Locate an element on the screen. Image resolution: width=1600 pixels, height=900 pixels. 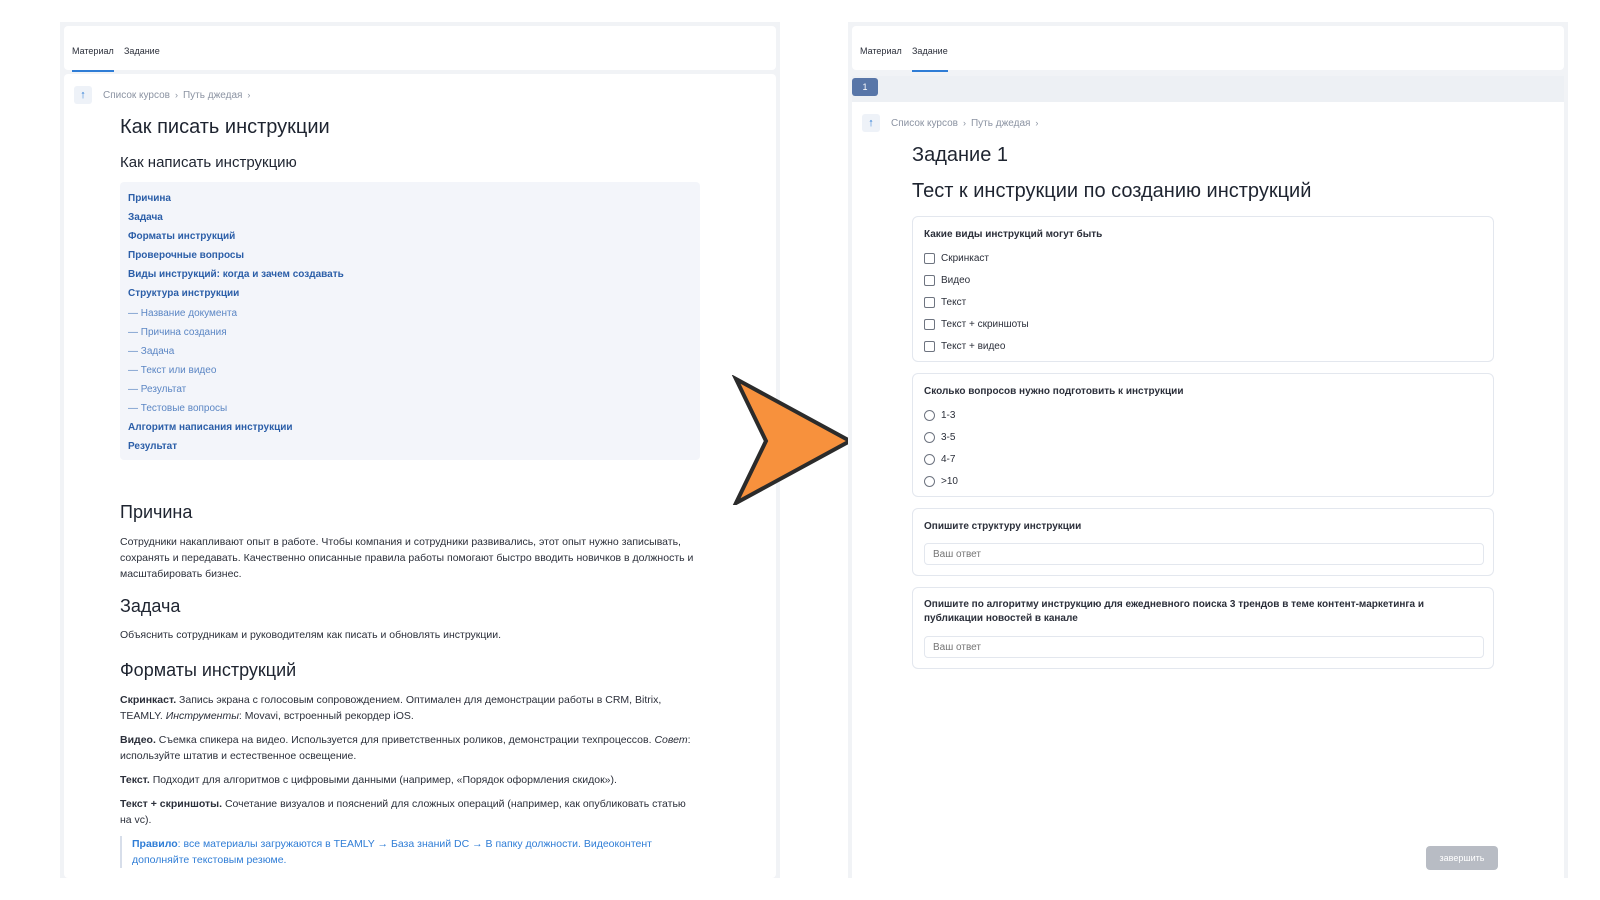
toc-item: Виды инструкций: когда и зачем создавать is located at coordinates (410, 276).